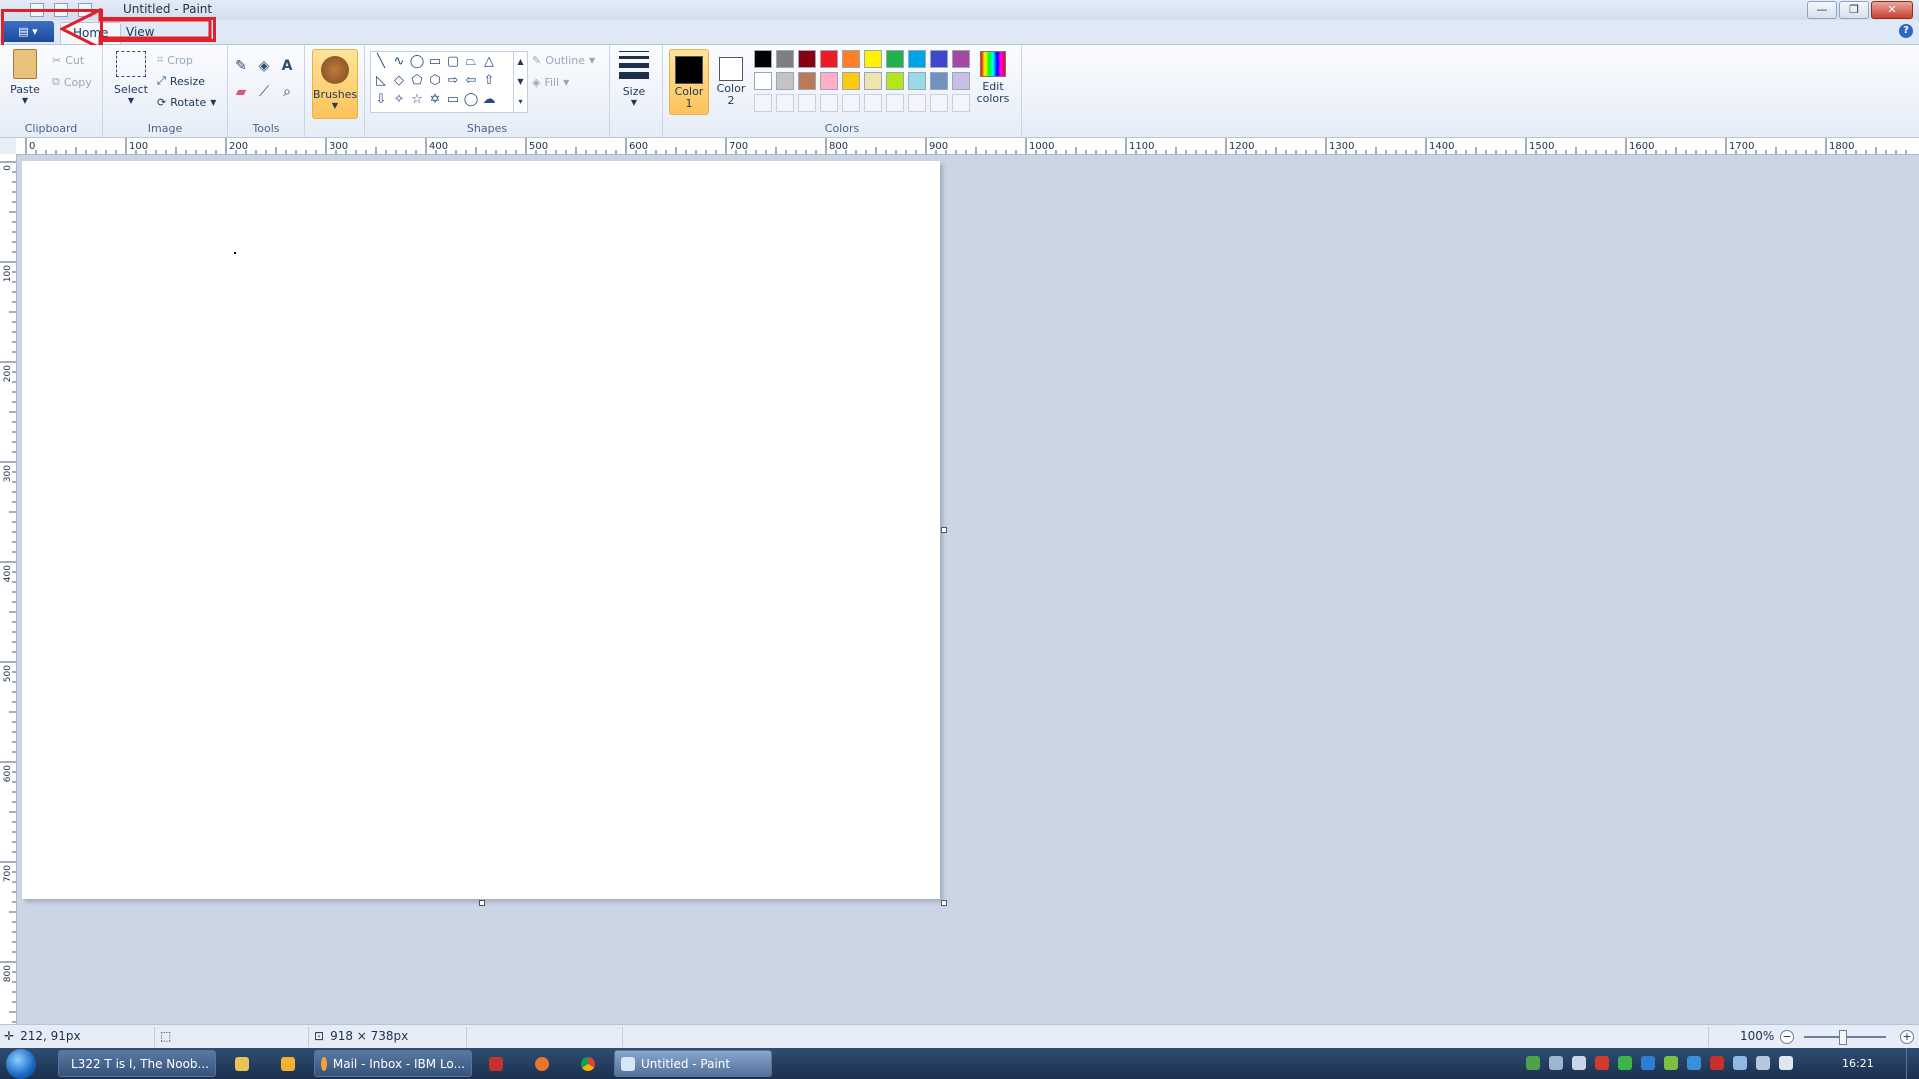  What do you see at coordinates (399, 100) in the screenshot?
I see `four-point-star-shape-icon: ✧` at bounding box center [399, 100].